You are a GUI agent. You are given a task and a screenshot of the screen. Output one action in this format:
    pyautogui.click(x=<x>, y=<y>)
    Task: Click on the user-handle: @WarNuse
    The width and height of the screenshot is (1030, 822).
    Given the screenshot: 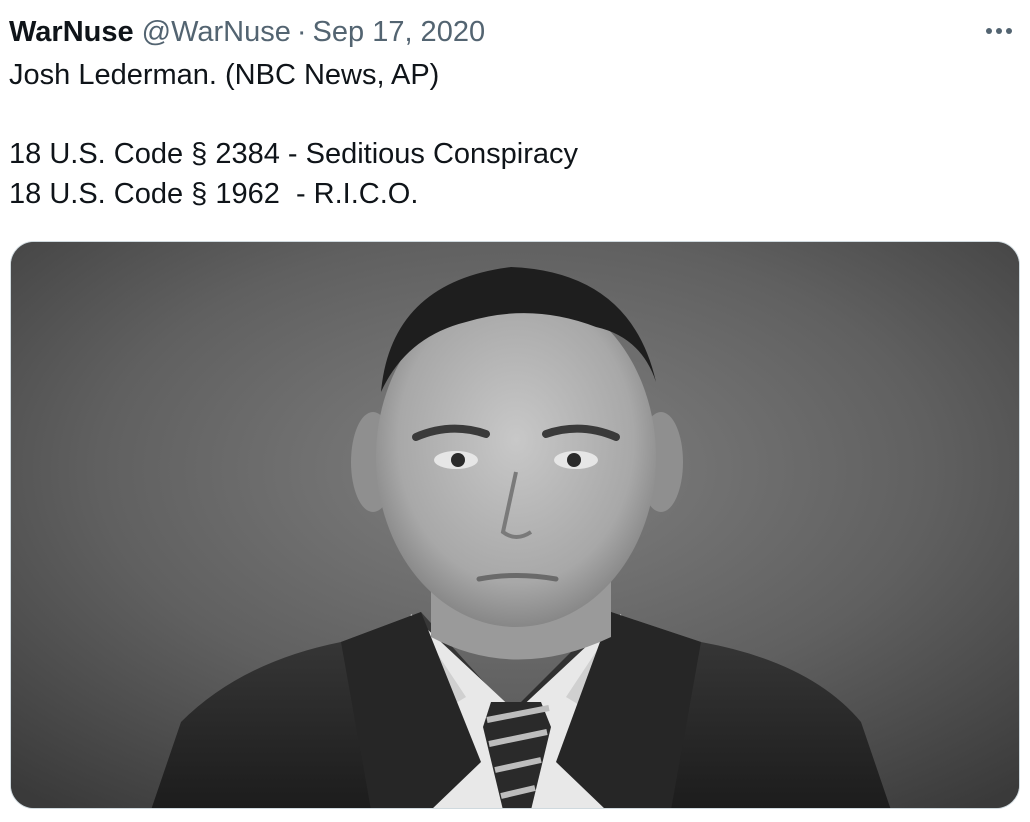 What is the action you would take?
    pyautogui.click(x=216, y=32)
    